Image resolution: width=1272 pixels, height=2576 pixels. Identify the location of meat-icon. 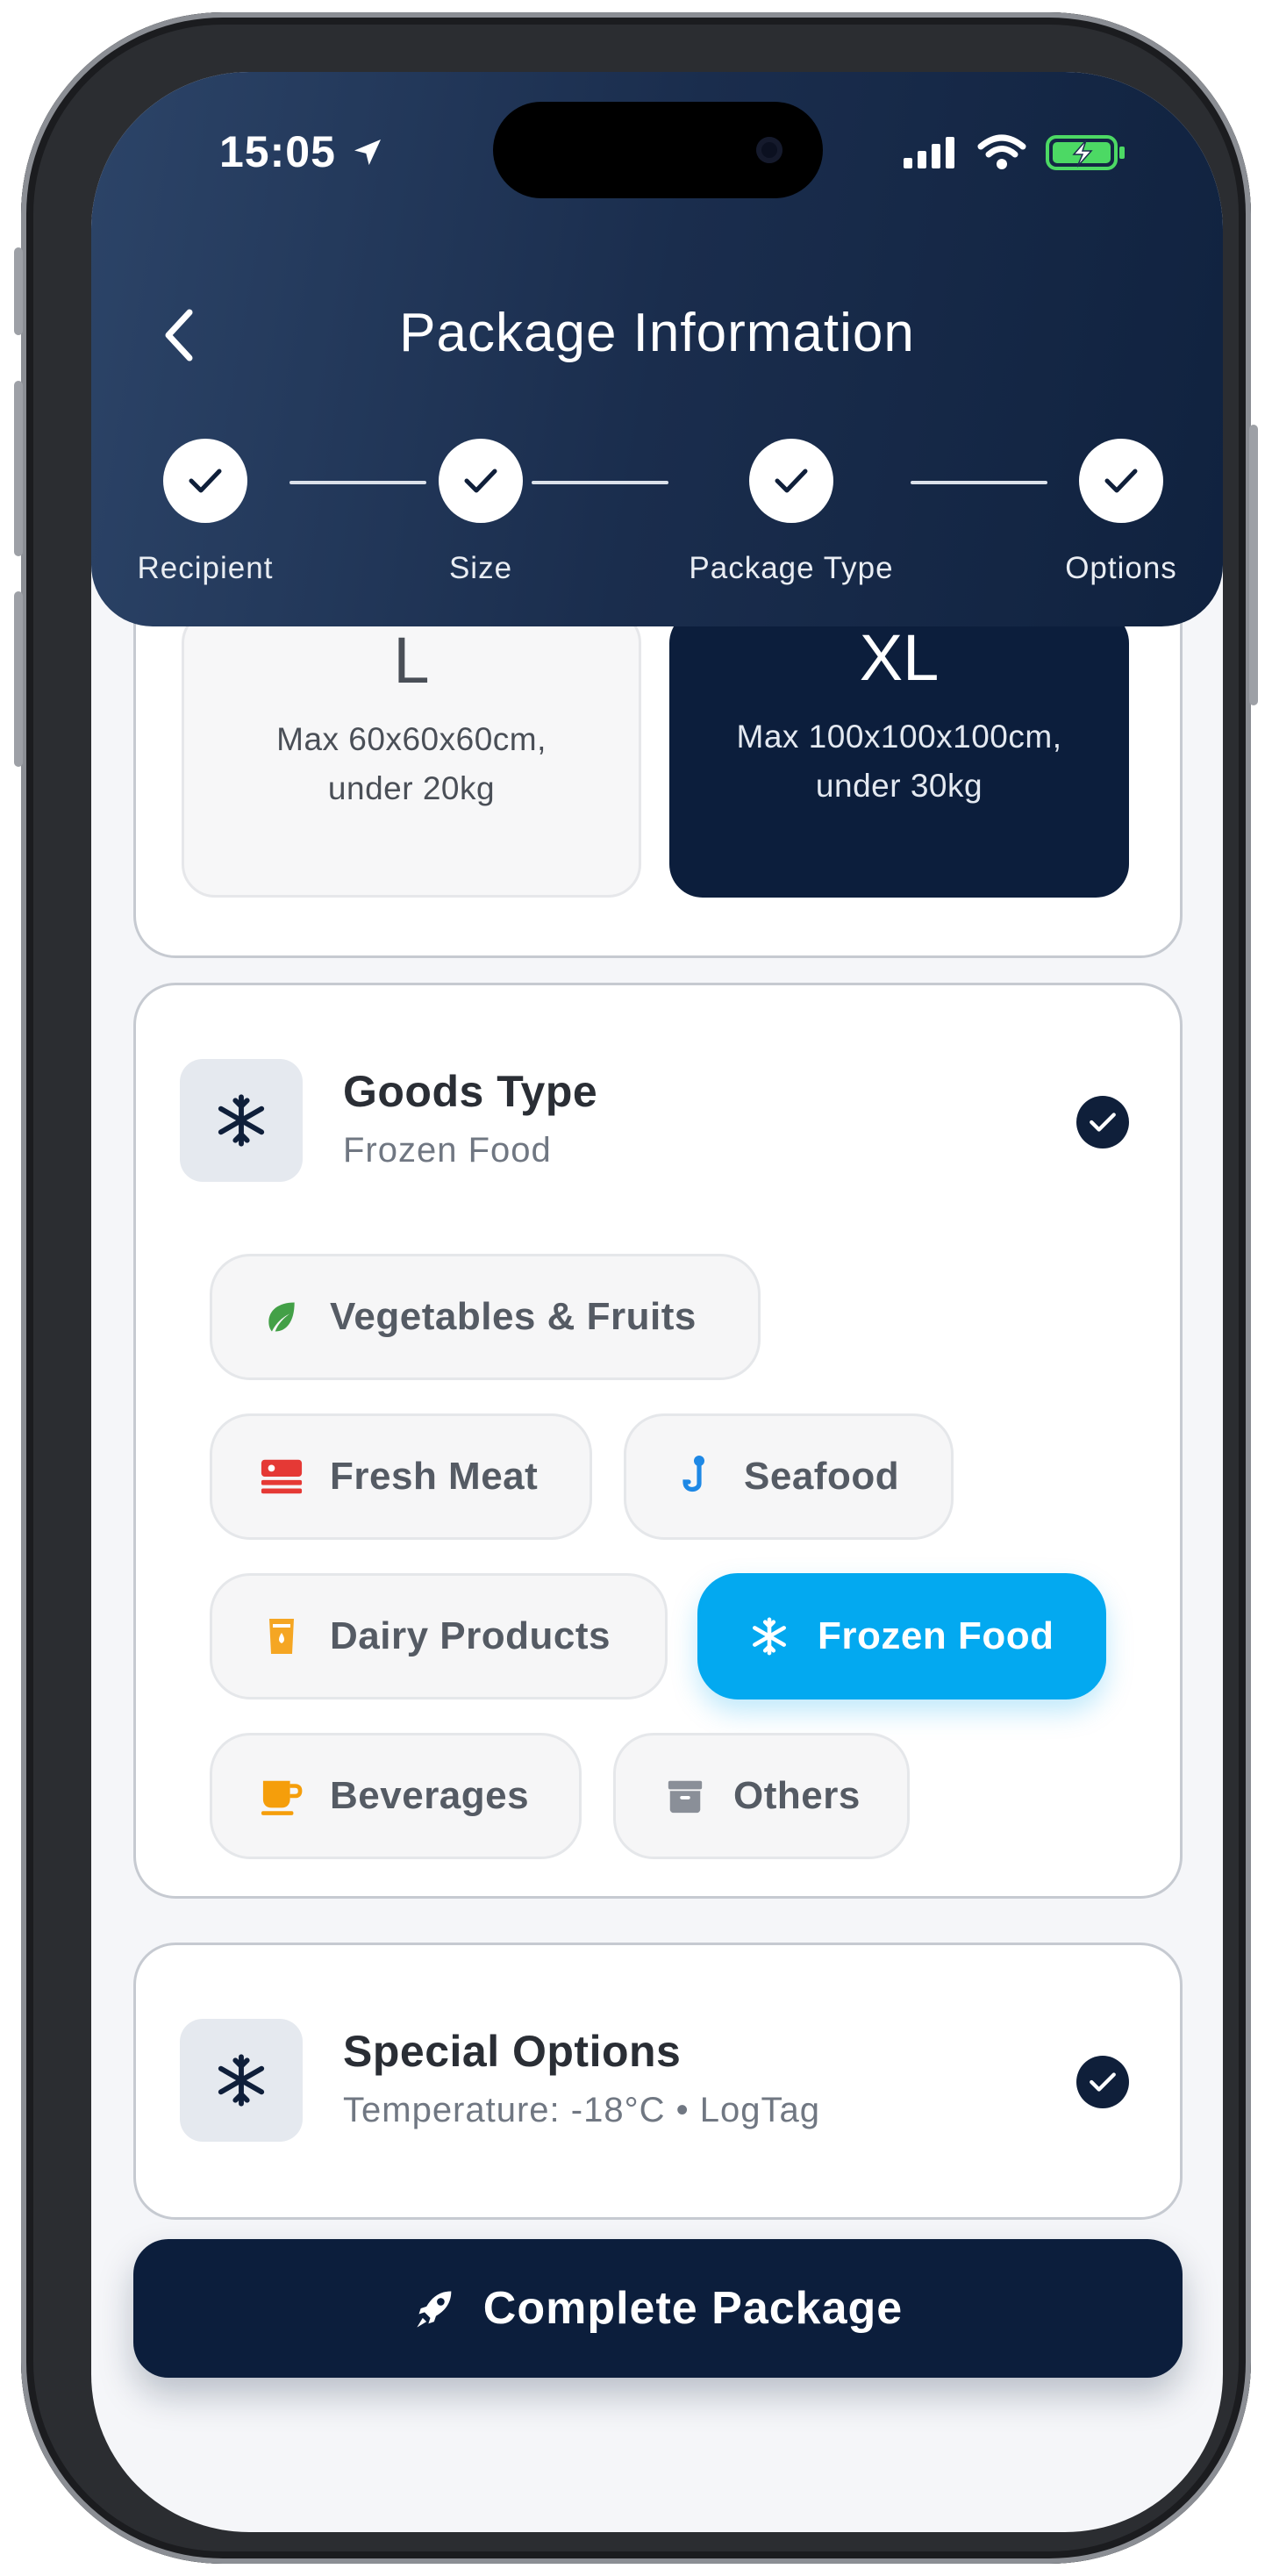
(282, 1476).